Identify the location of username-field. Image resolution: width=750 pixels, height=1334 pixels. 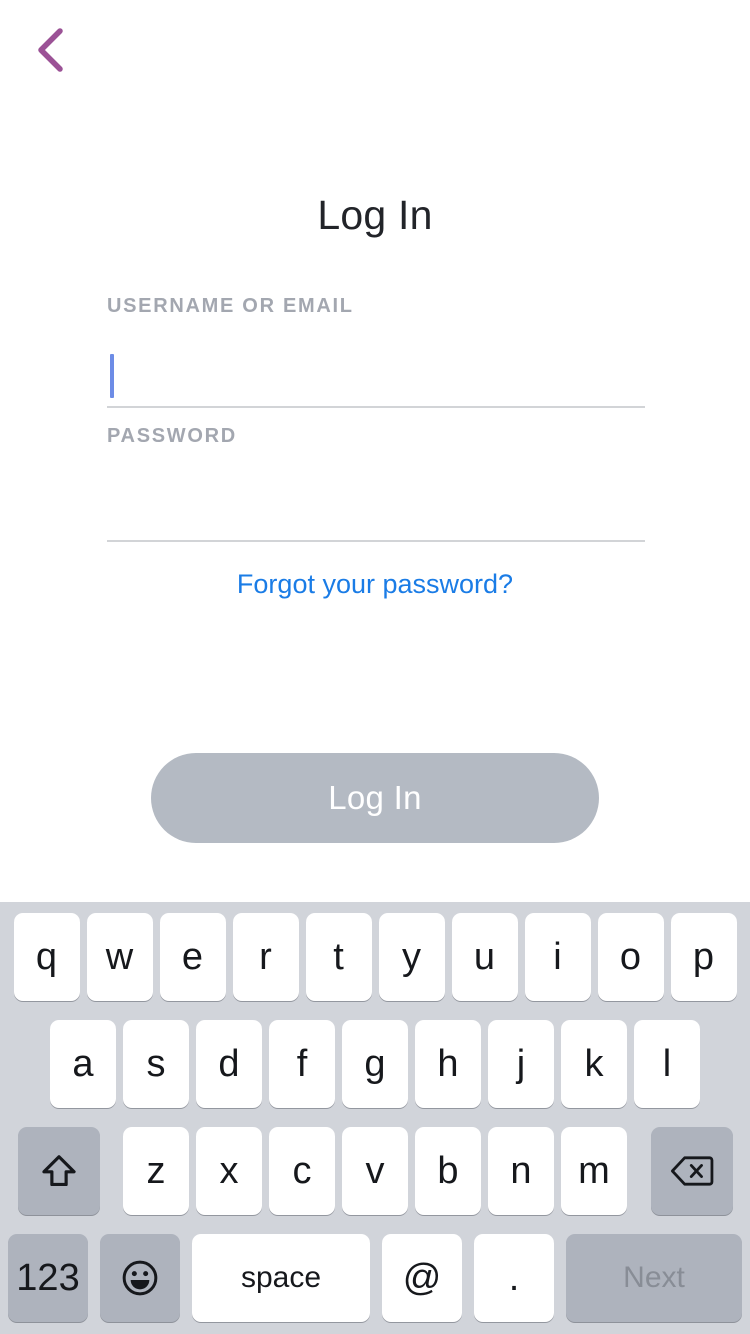
(376, 376).